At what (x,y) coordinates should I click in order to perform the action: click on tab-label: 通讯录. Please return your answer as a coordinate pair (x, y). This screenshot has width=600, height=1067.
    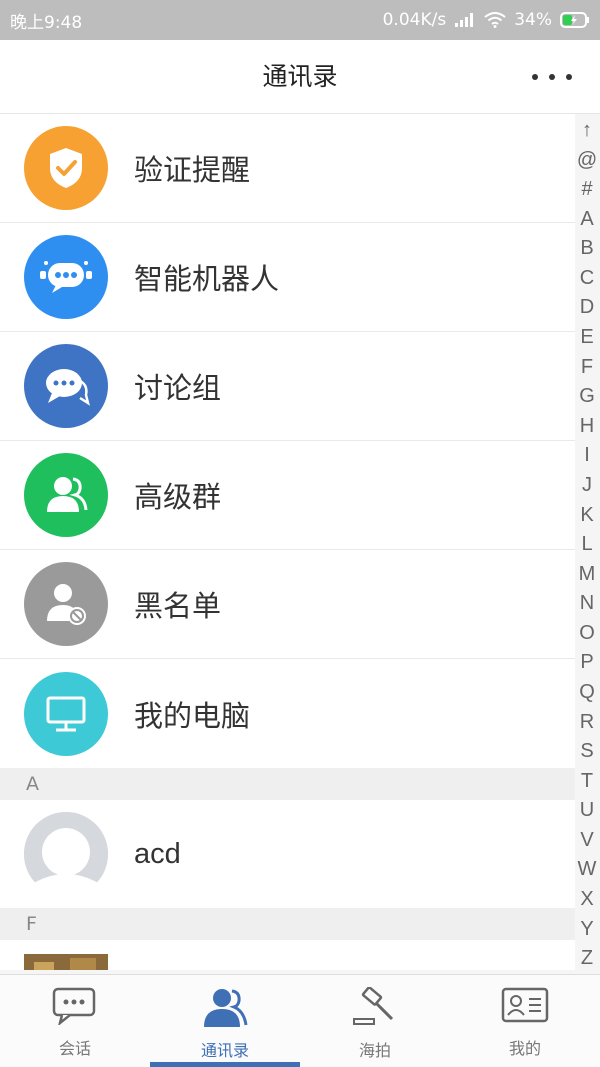
    Looking at the image, I should click on (224, 1050).